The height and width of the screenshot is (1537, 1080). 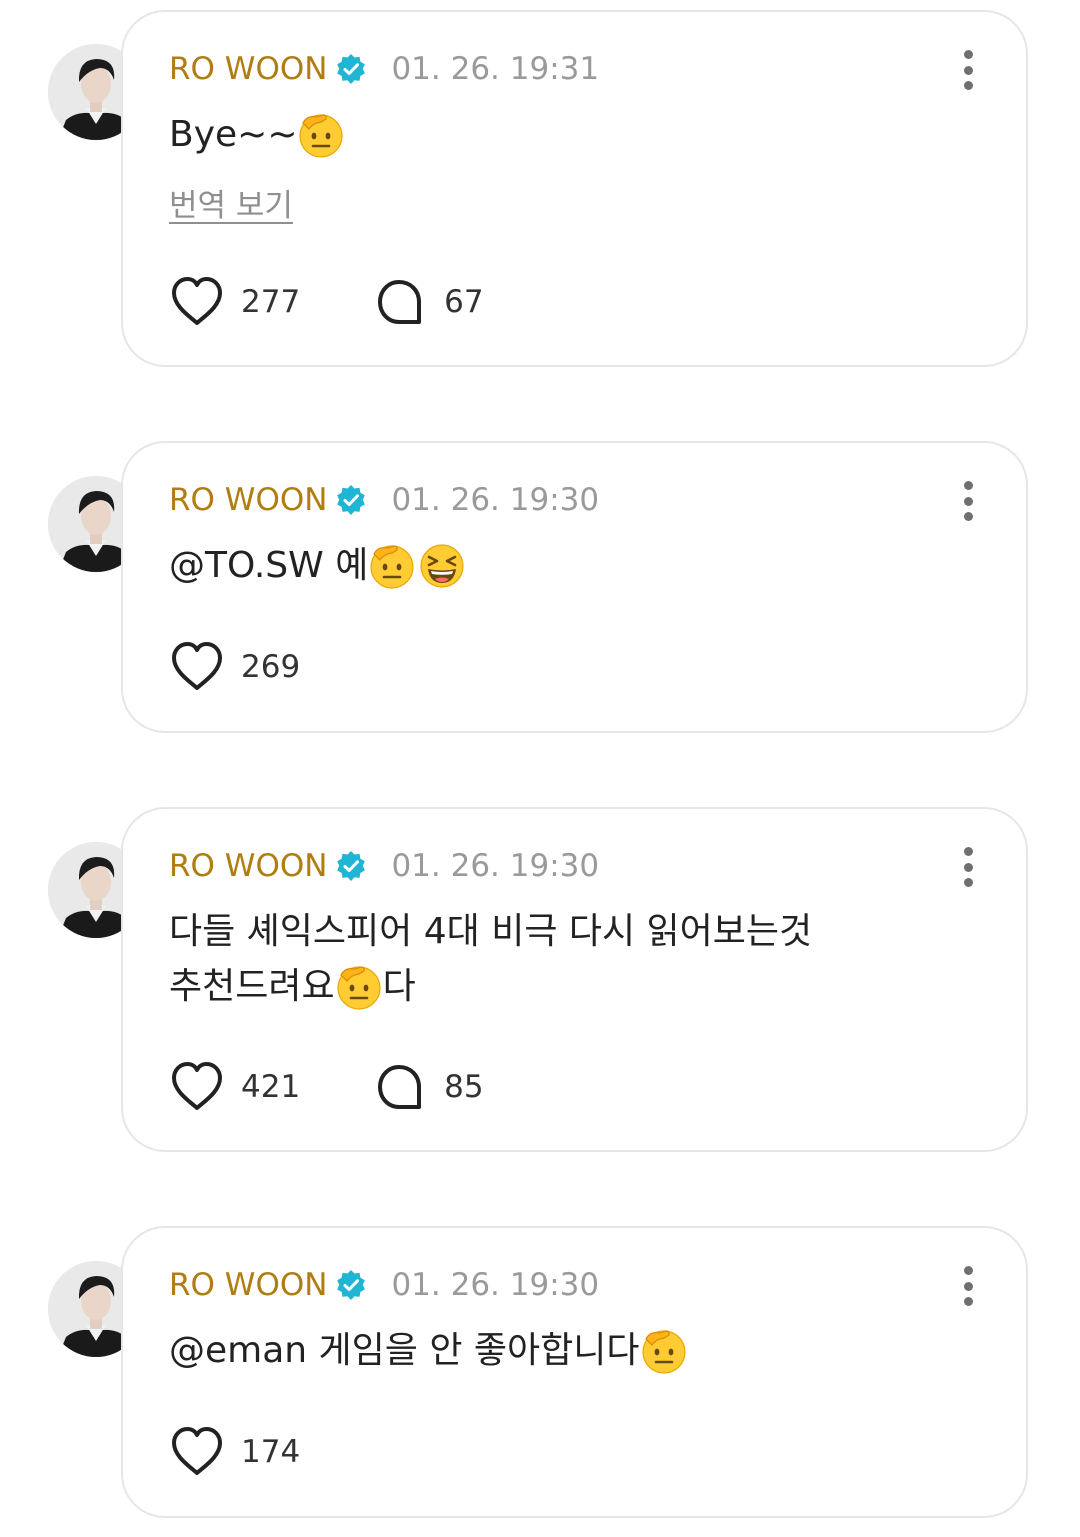 What do you see at coordinates (542, 134) in the screenshot?
I see `post-text: Bye~~` at bounding box center [542, 134].